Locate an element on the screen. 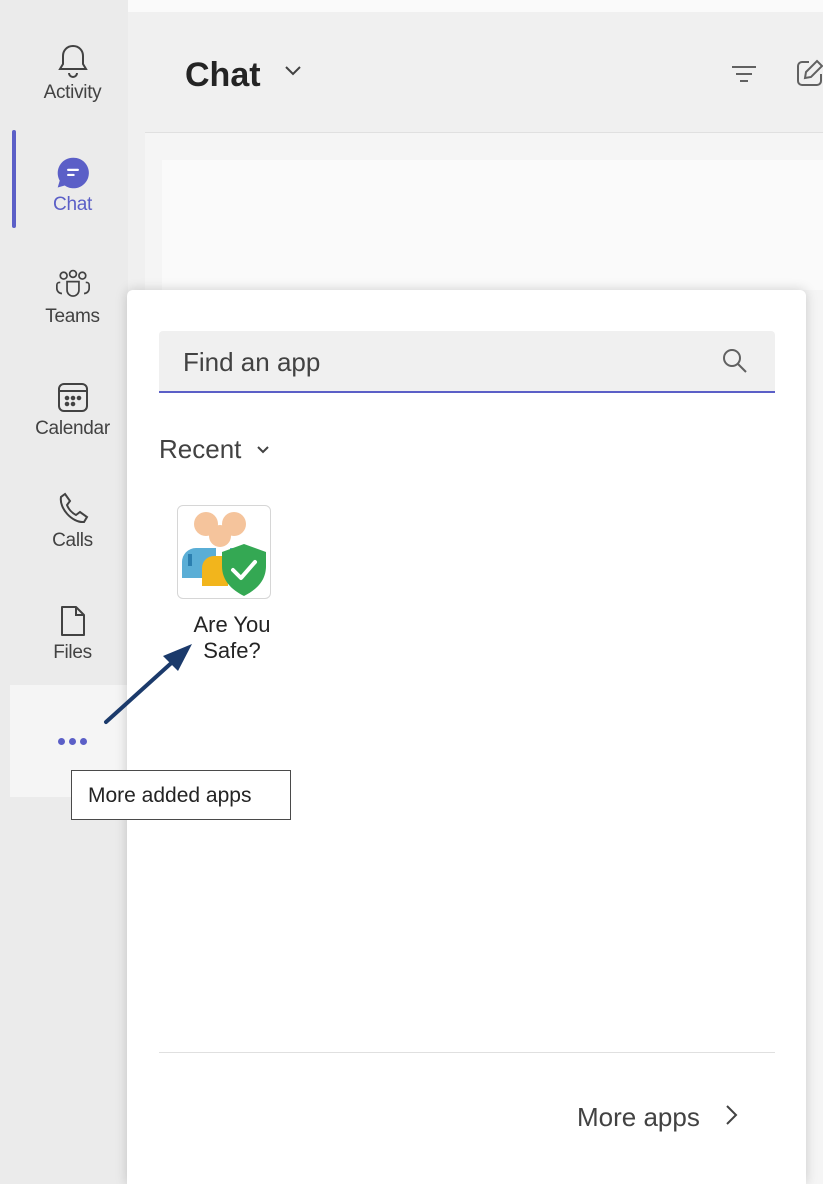 The height and width of the screenshot is (1184, 823). rail-item-files: Files is located at coordinates (72, 636).